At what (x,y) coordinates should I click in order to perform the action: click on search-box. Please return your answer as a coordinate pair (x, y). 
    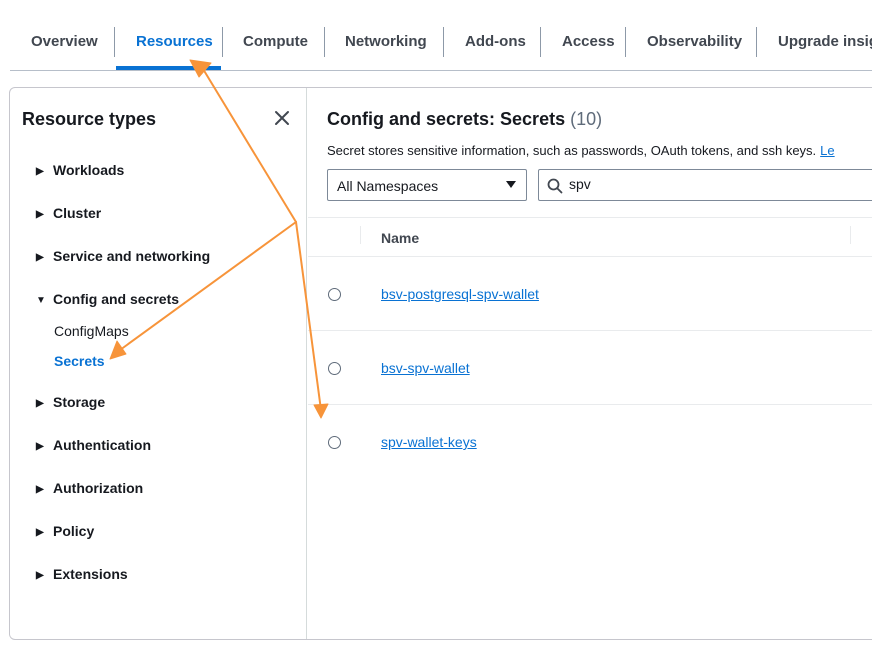
    Looking at the image, I should click on (705, 185).